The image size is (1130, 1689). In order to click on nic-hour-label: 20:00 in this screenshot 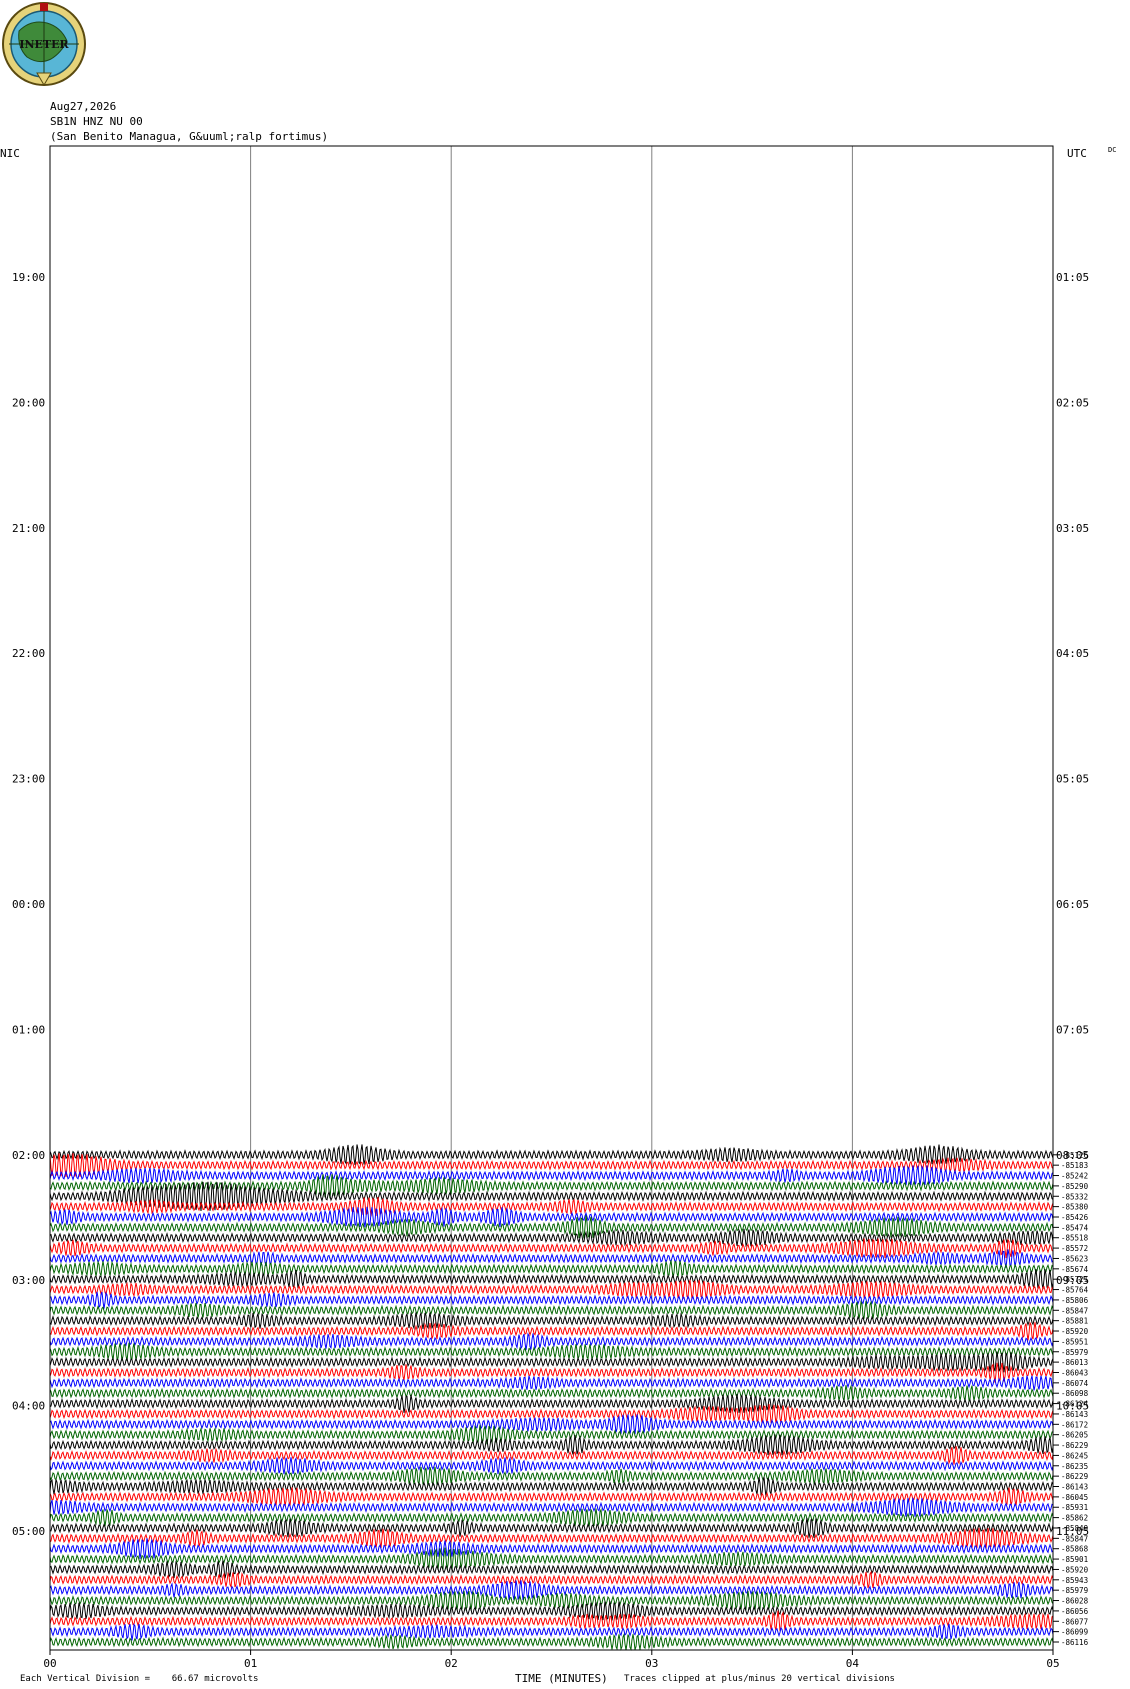, I will do `click(28, 402)`.